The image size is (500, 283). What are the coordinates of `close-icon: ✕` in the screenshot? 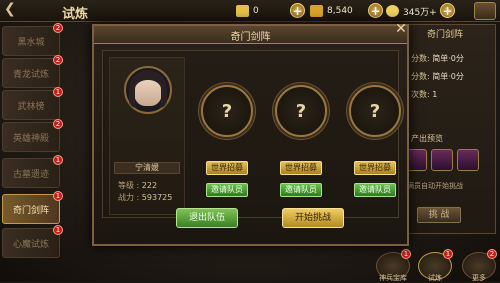 It's located at (401, 30).